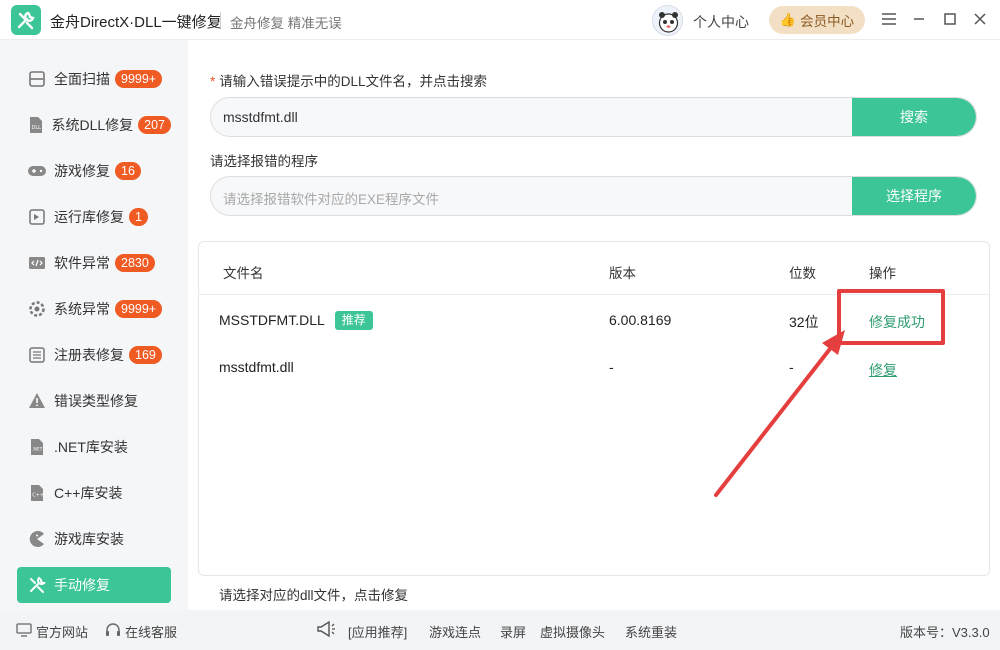  What do you see at coordinates (151, 632) in the screenshot?
I see `online-service-label: 在线客服` at bounding box center [151, 632].